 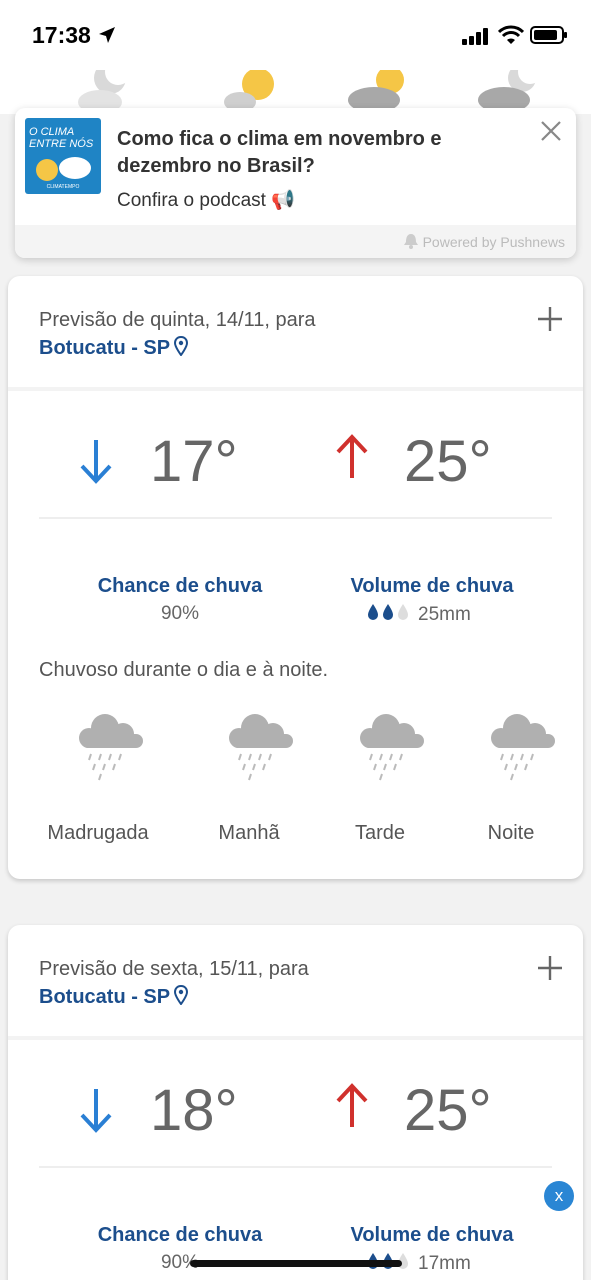 What do you see at coordinates (63, 169) in the screenshot?
I see `sun-cloud-icon` at bounding box center [63, 169].